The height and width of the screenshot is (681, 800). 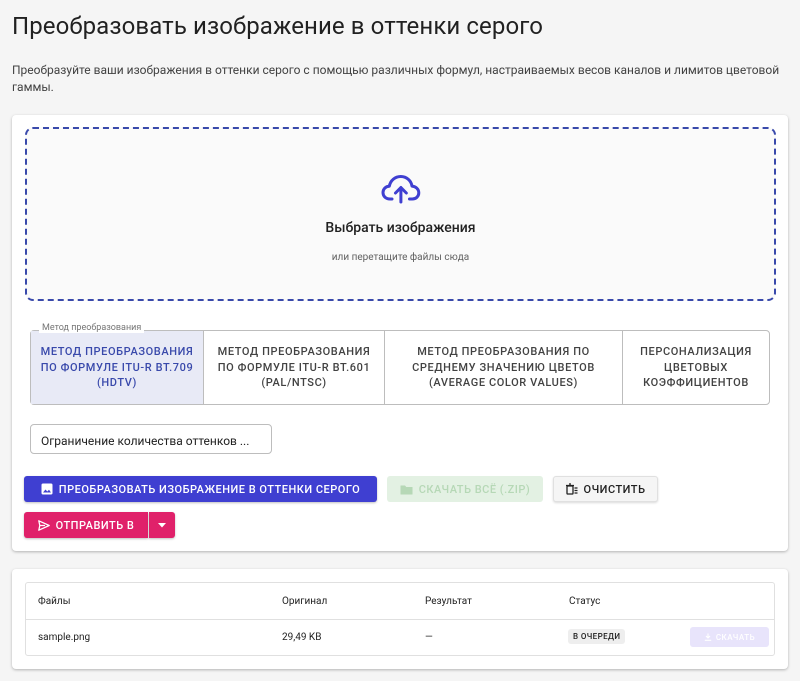 What do you see at coordinates (400, 257) in the screenshot?
I see `dropzone-hint: или перетащите файлы сюда` at bounding box center [400, 257].